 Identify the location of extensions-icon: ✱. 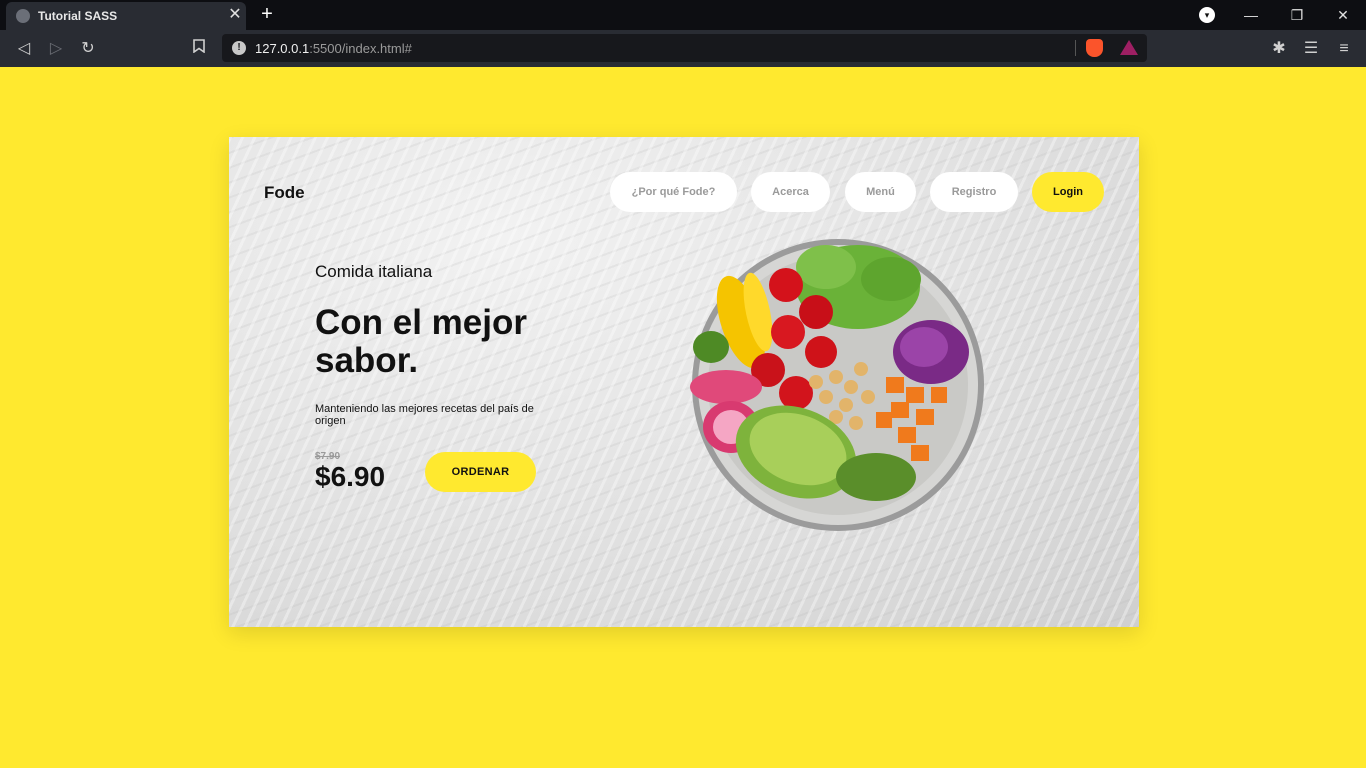
(1279, 49).